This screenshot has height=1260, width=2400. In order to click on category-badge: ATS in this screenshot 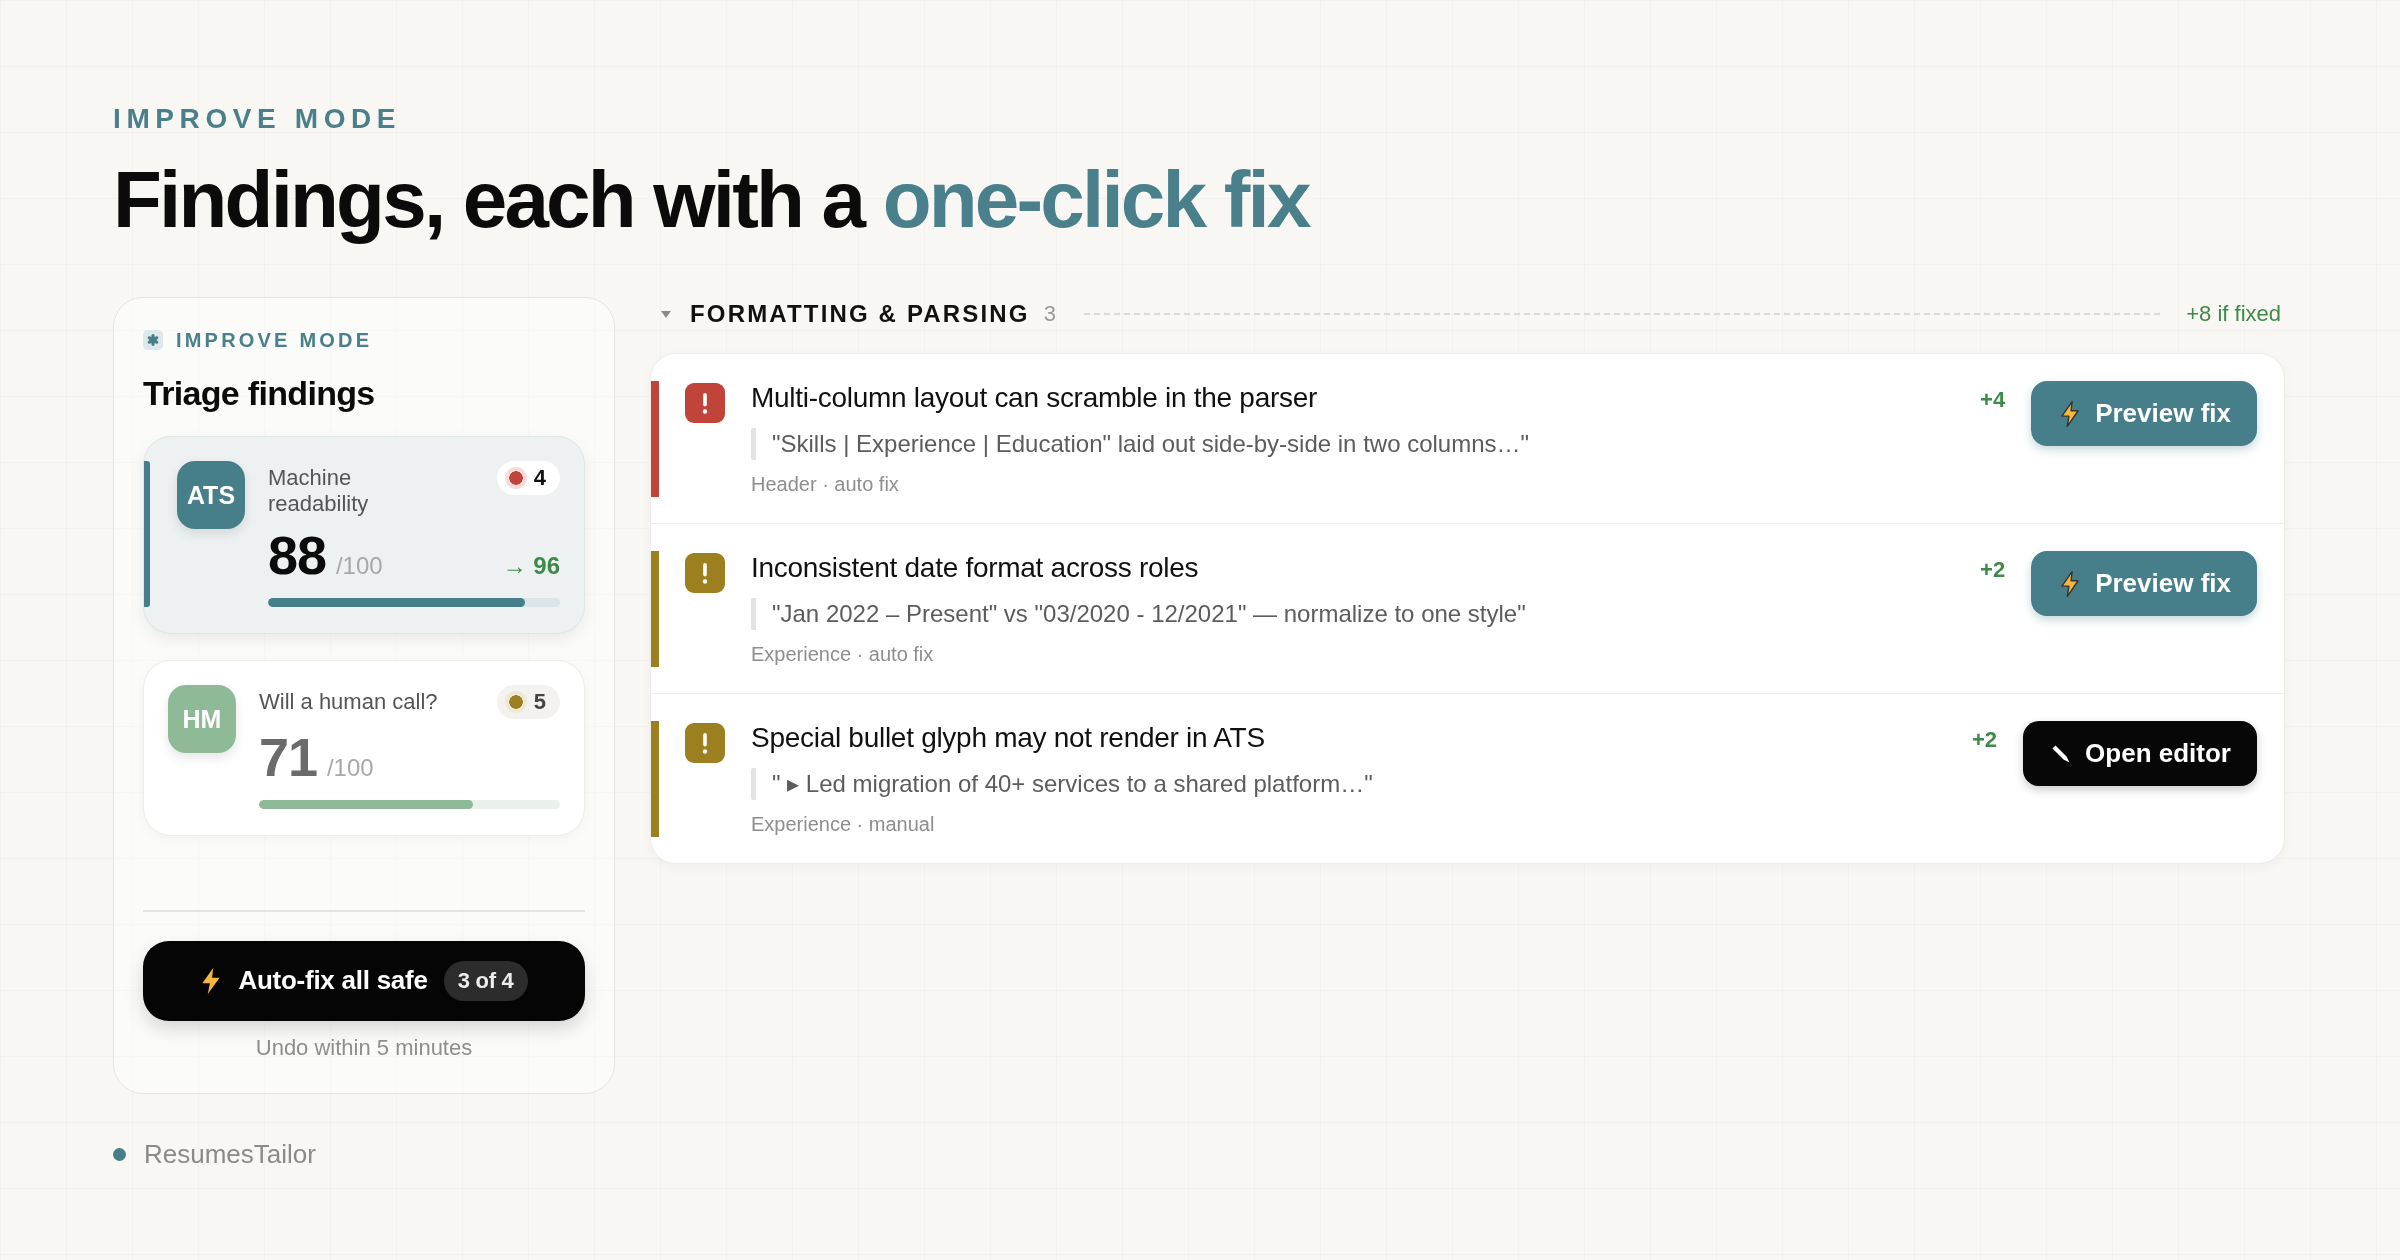, I will do `click(211, 495)`.